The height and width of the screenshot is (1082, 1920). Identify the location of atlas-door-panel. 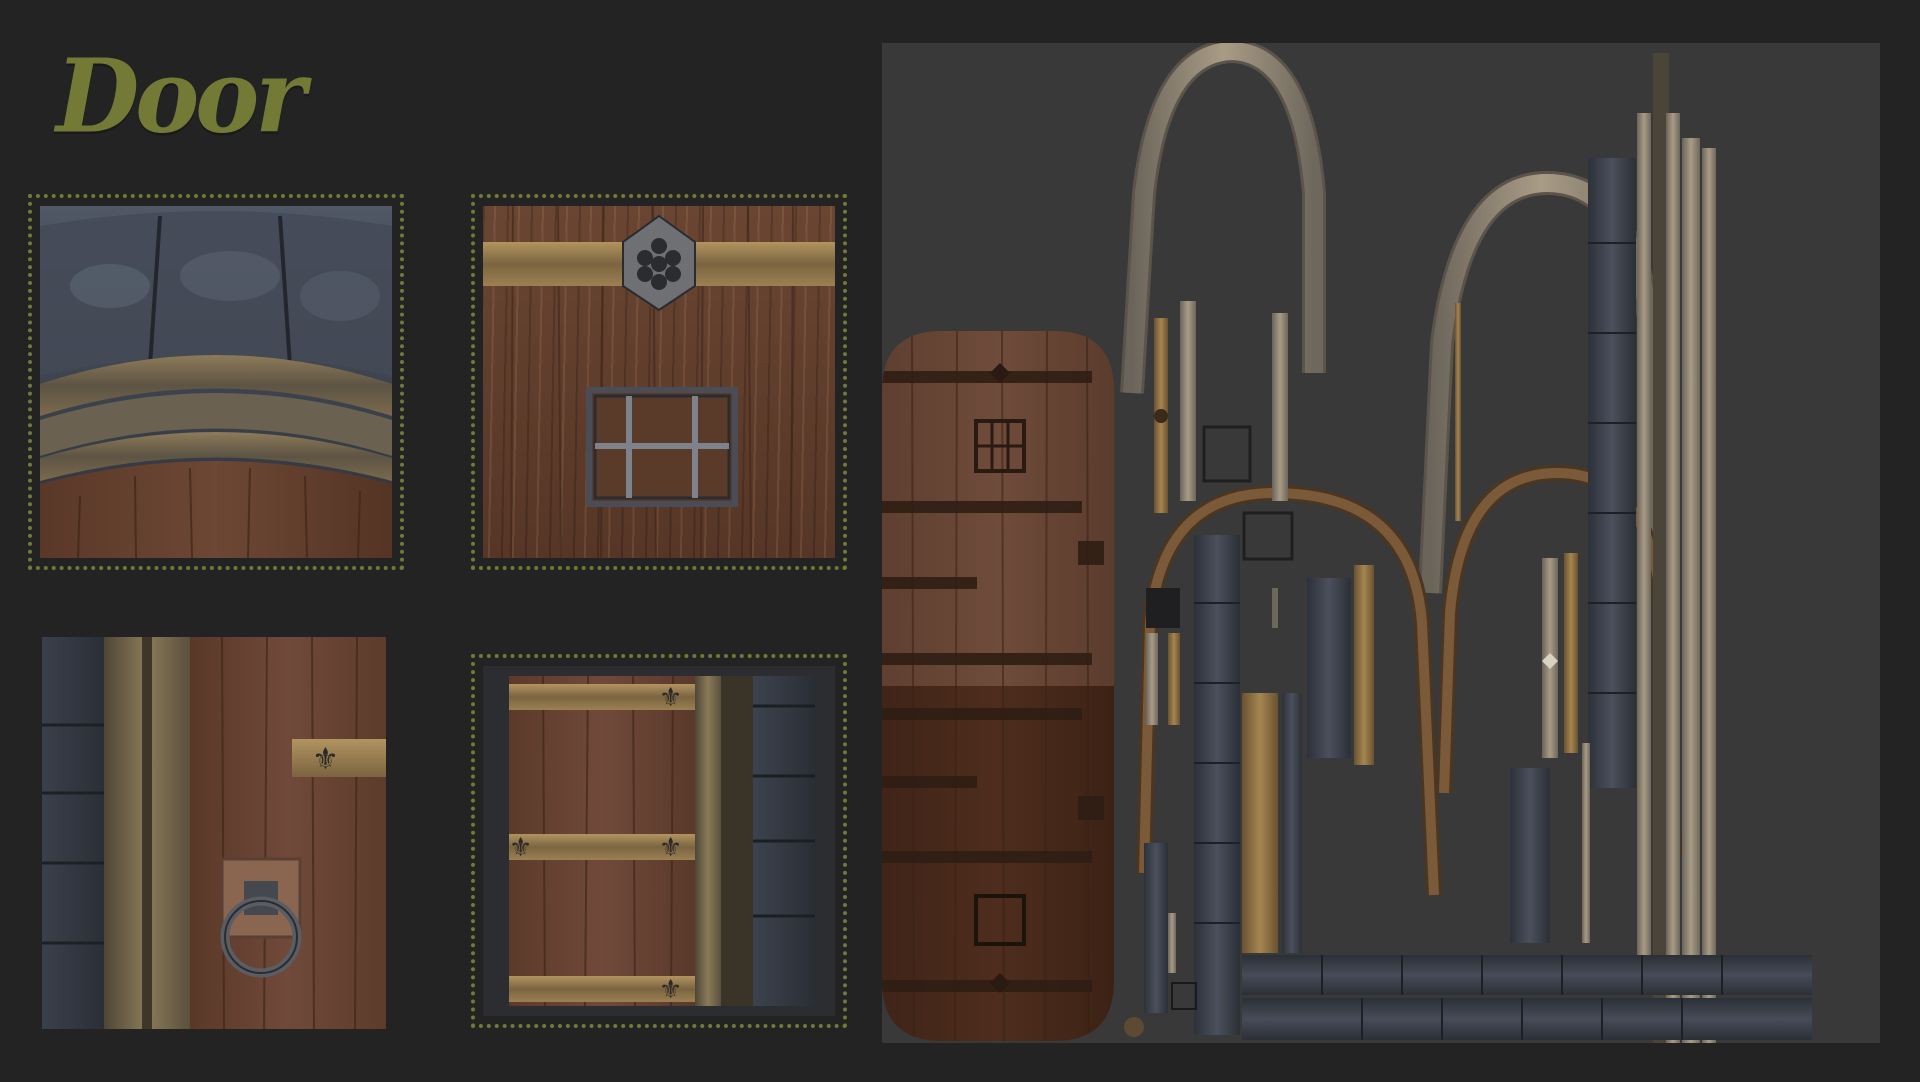
(998, 686).